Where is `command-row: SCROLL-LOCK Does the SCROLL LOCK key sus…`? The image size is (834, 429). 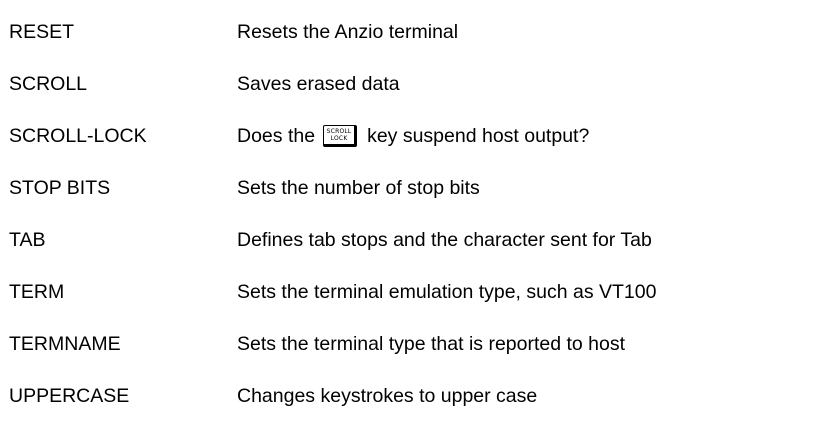
command-row: SCROLL-LOCK Does the SCROLL LOCK key sus… is located at coordinates (420, 136).